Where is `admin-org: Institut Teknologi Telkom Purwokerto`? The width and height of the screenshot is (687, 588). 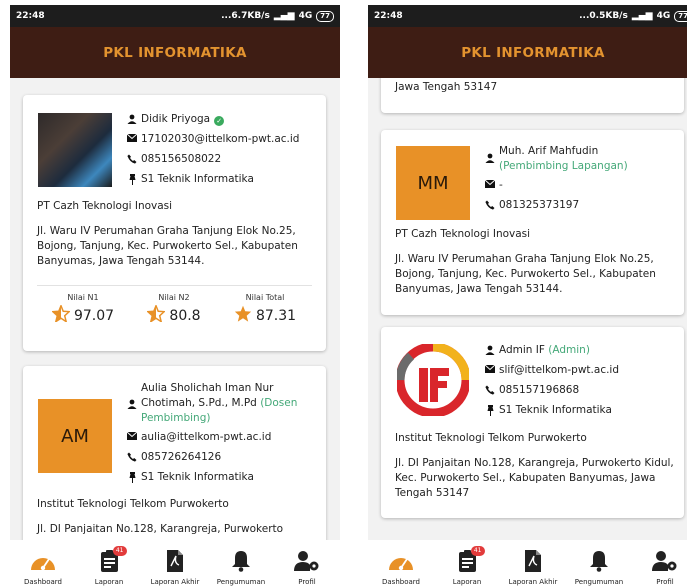
admin-org: Institut Teknologi Telkom Purwokerto is located at coordinates (491, 438).